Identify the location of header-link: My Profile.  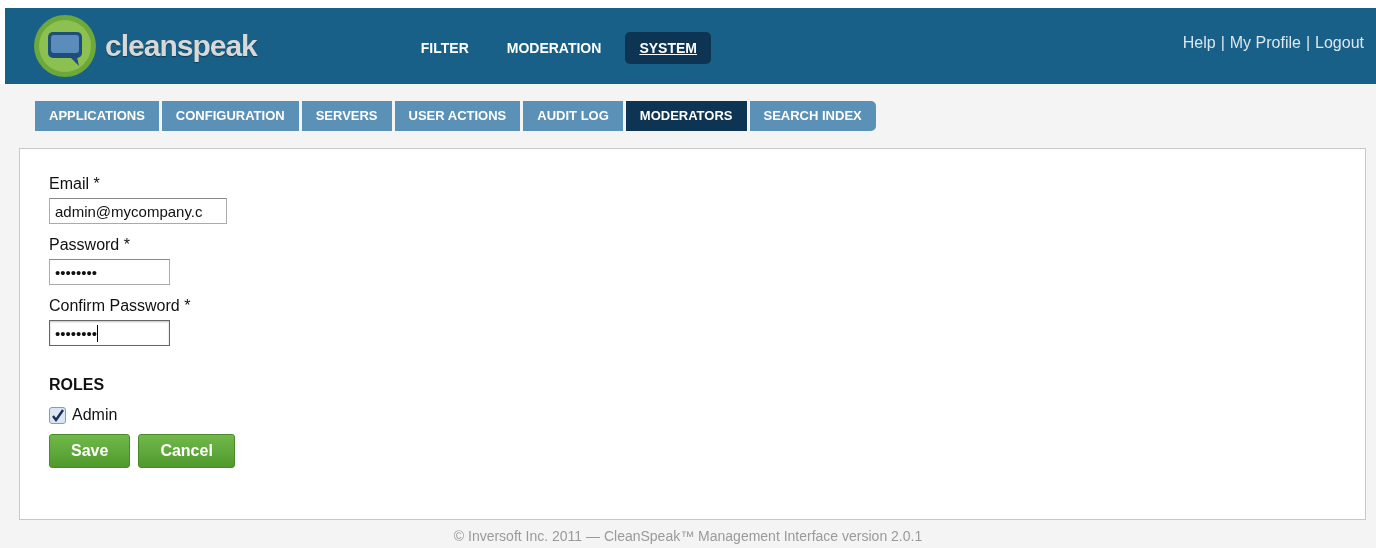
(1265, 43).